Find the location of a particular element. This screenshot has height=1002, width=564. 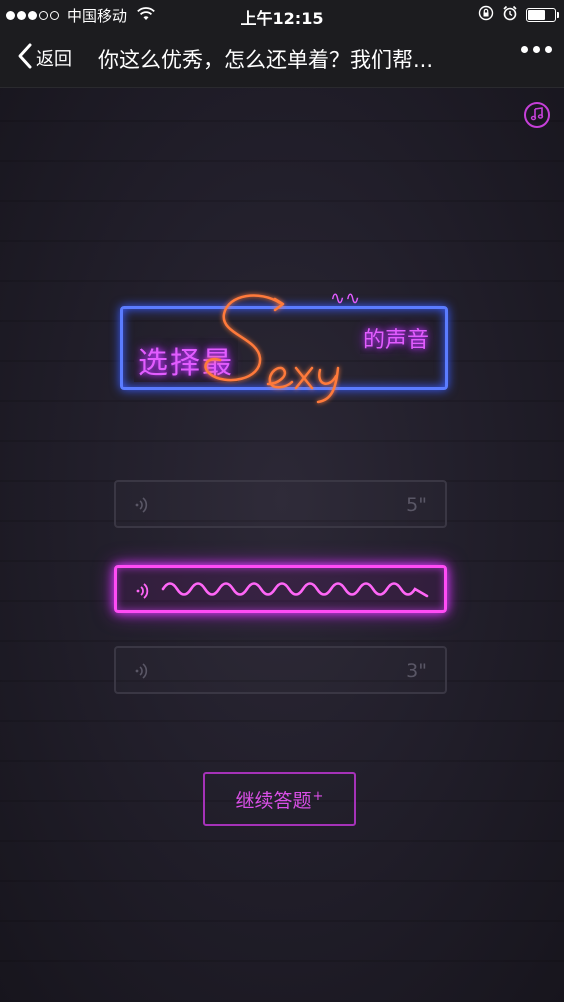

back-button: 返回 is located at coordinates (44, 58).